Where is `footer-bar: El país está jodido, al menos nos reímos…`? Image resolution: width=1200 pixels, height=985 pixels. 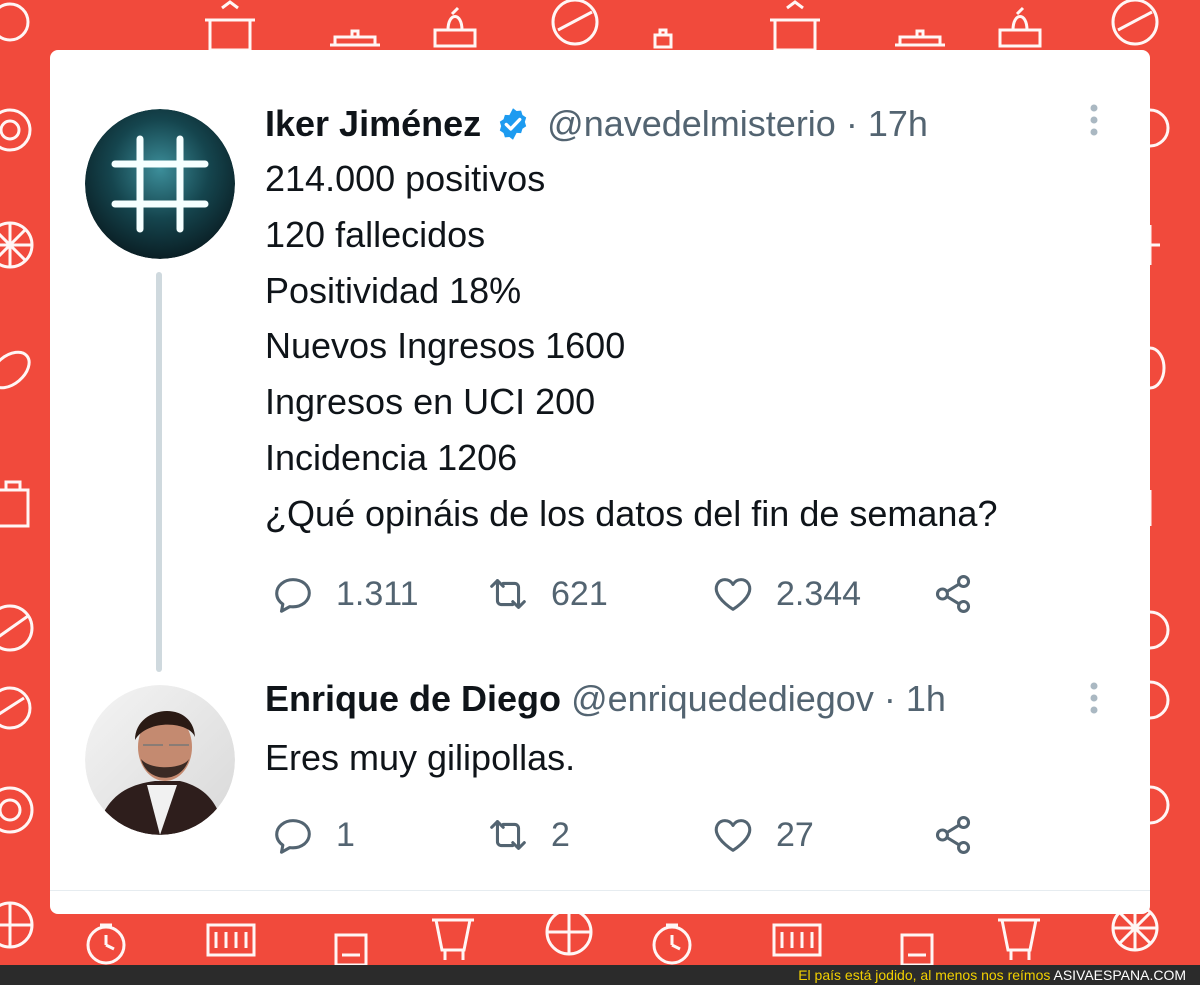 footer-bar: El país está jodido, al menos nos reímos… is located at coordinates (600, 975).